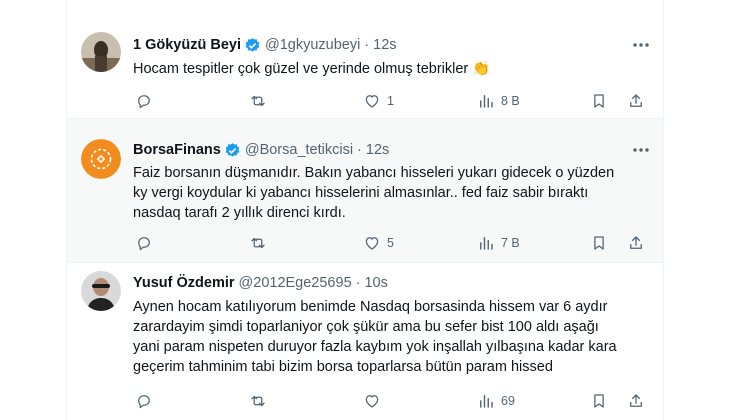  I want to click on like-button: 5, so click(378, 243).